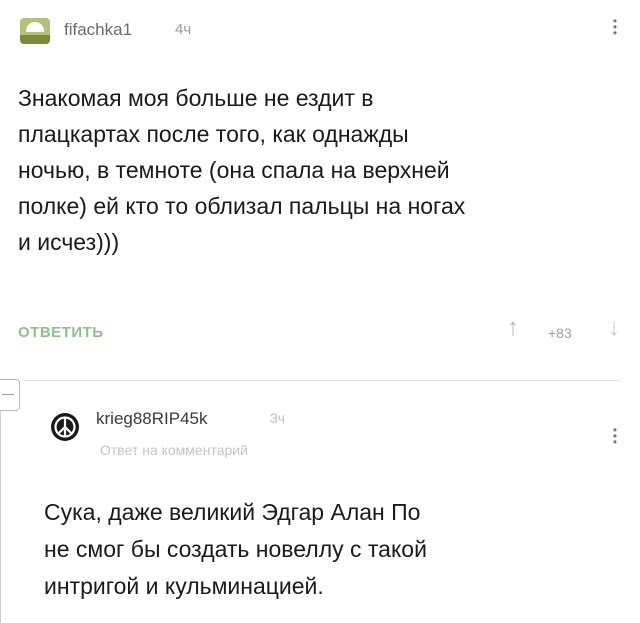 The height and width of the screenshot is (623, 640). I want to click on comment-username: fifachka1, so click(98, 30).